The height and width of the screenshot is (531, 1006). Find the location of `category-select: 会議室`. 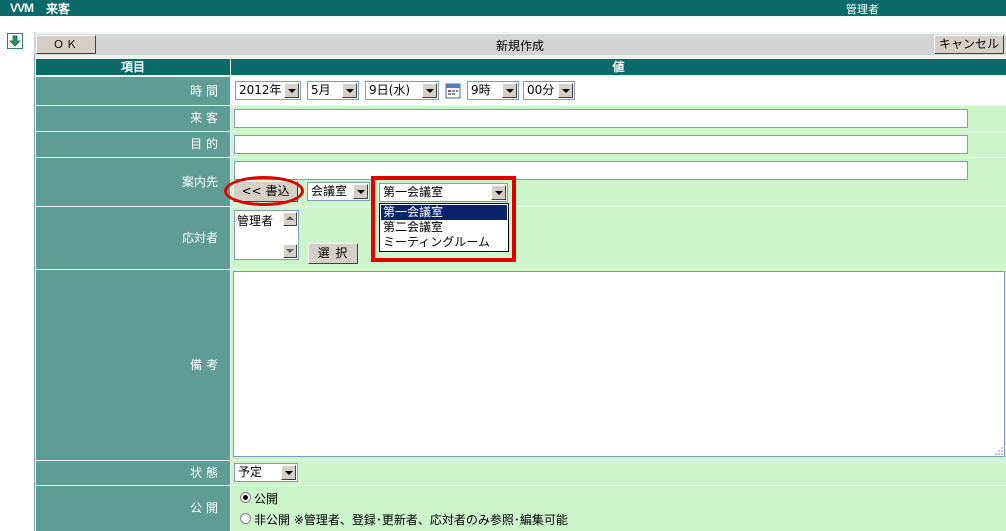

category-select: 会議室 is located at coordinates (338, 191).